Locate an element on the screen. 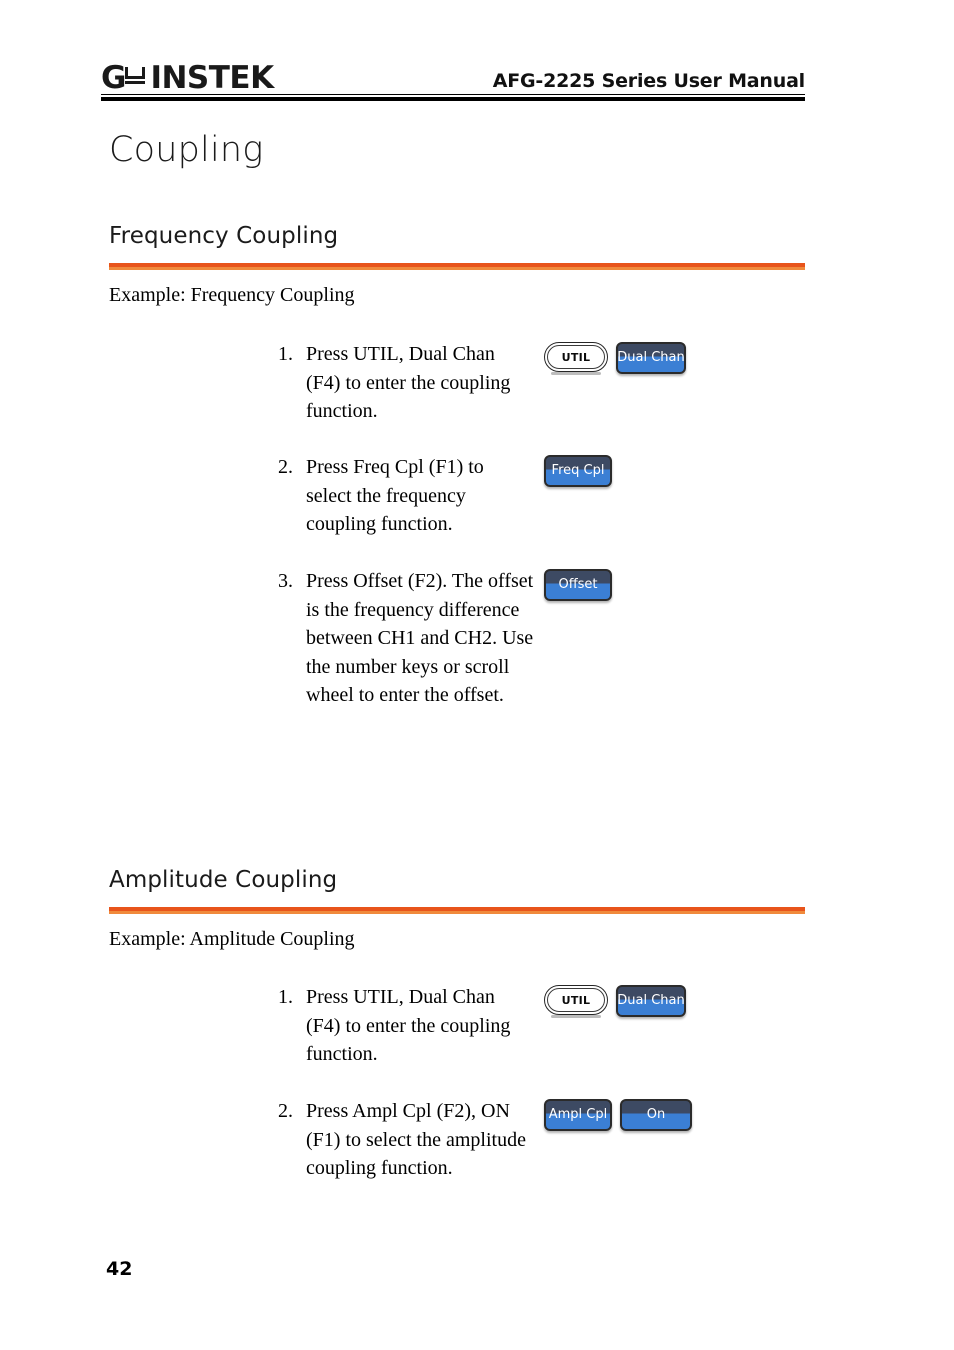 This screenshot has height=1350, width=954. step-number: 3. is located at coordinates (285, 581).